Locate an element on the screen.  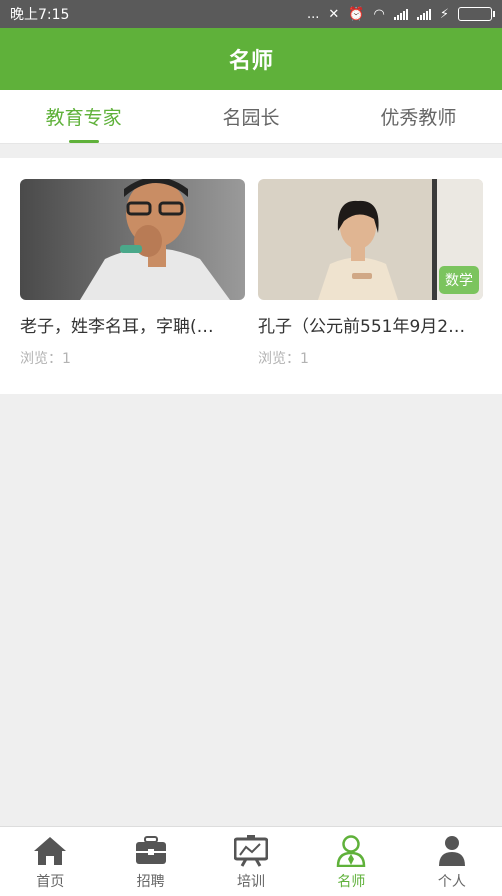
mute-icon: ✕ is located at coordinates (334, 14).